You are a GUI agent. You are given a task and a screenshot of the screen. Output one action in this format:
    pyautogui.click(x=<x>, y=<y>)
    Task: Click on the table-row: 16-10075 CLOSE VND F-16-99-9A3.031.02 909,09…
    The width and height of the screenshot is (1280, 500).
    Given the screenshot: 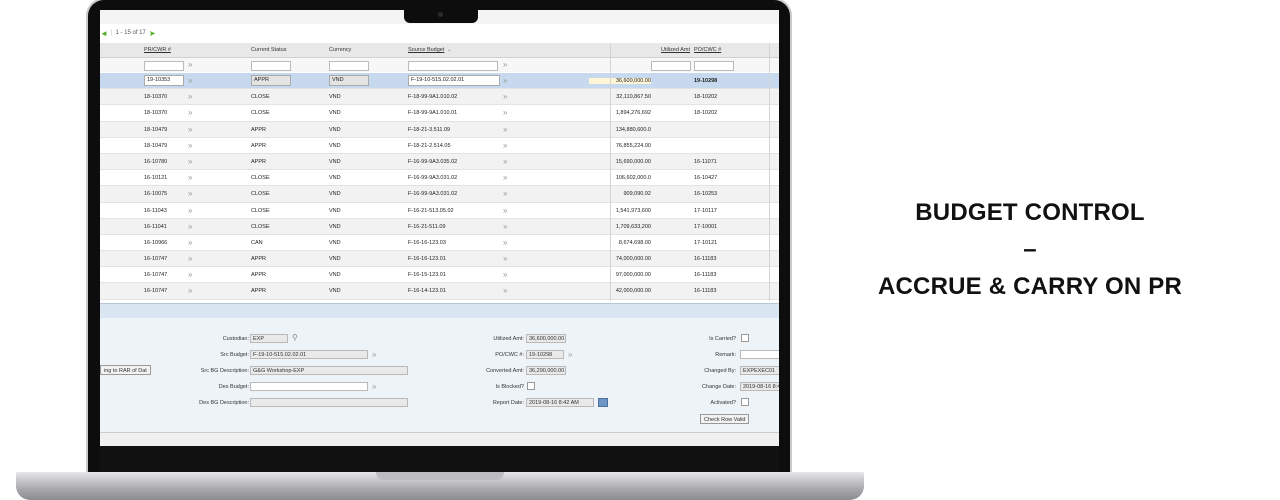 What is the action you would take?
    pyautogui.click(x=439, y=194)
    